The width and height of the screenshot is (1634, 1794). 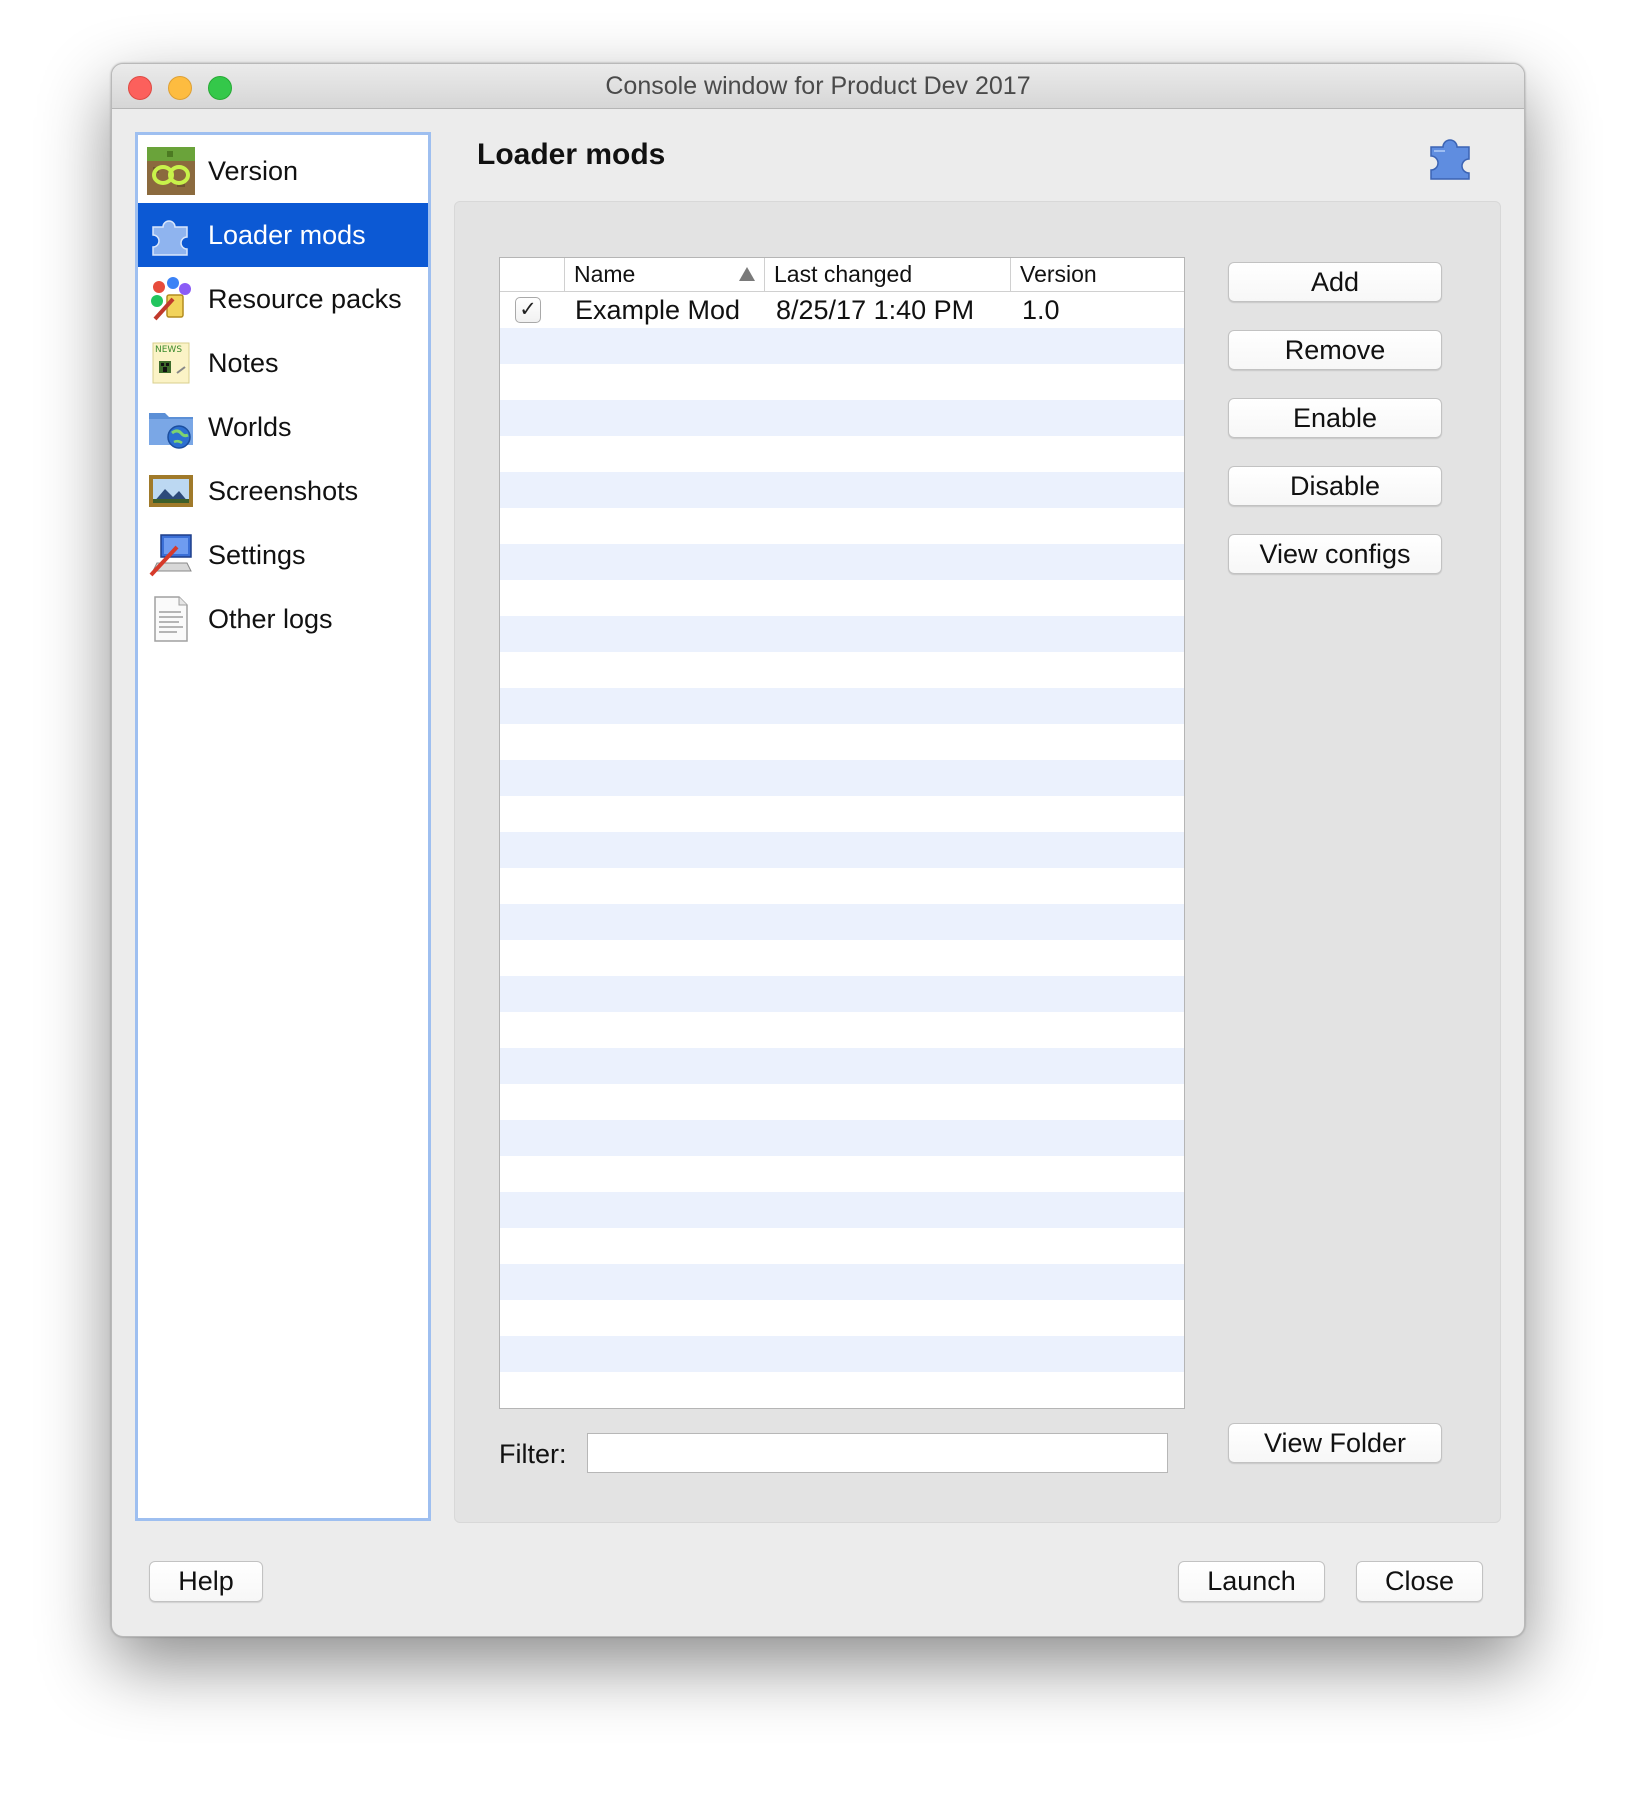 I want to click on sidebar-item-label: Notes, so click(x=243, y=362).